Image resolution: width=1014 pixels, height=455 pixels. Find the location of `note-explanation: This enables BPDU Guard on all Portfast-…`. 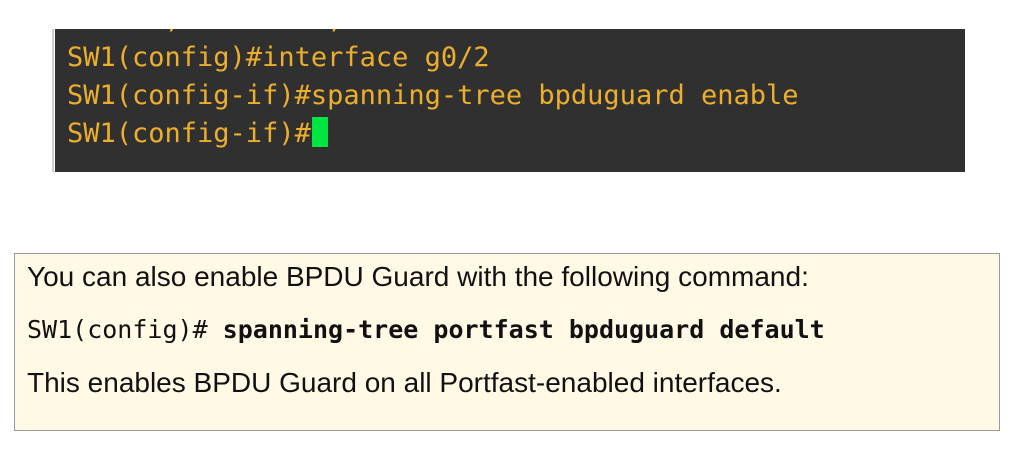

note-explanation: This enables BPDU Guard on all Portfast-… is located at coordinates (404, 382).